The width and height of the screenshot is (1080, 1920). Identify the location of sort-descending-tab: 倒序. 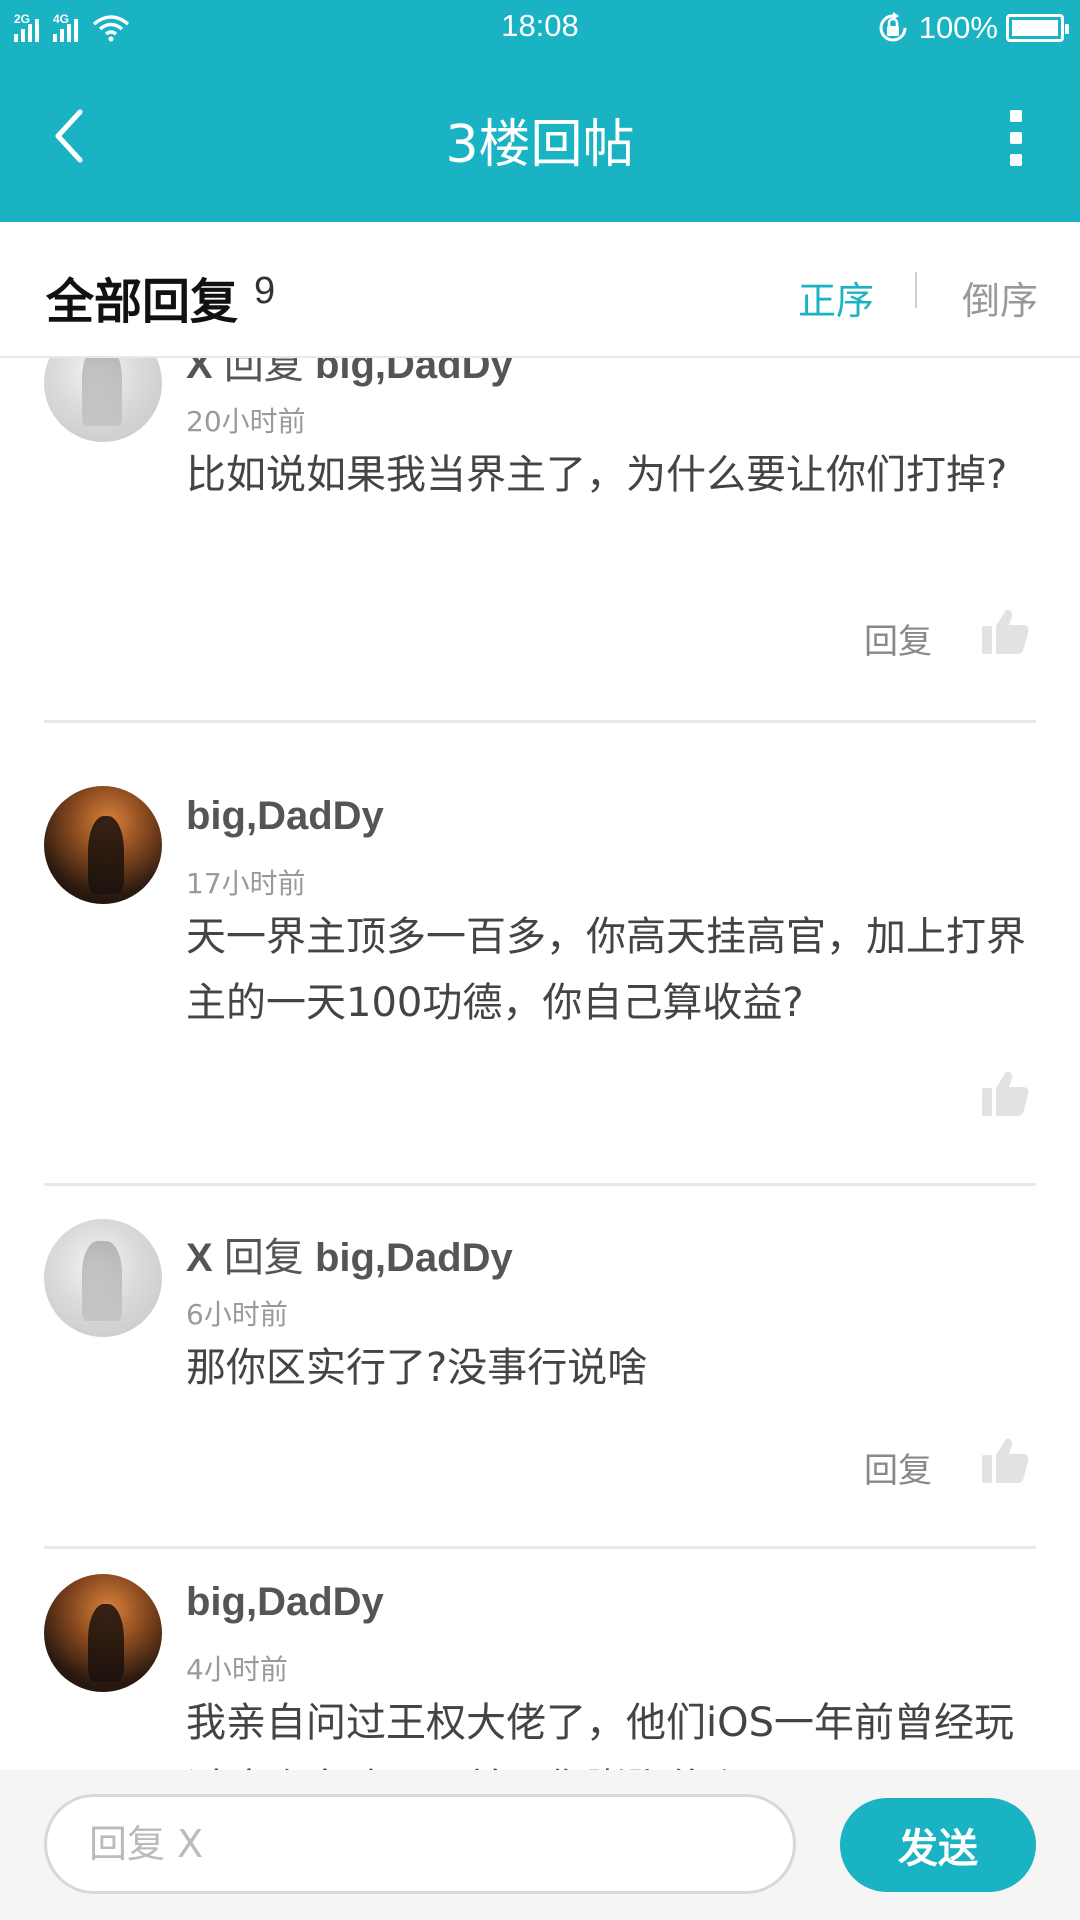
(1000, 297).